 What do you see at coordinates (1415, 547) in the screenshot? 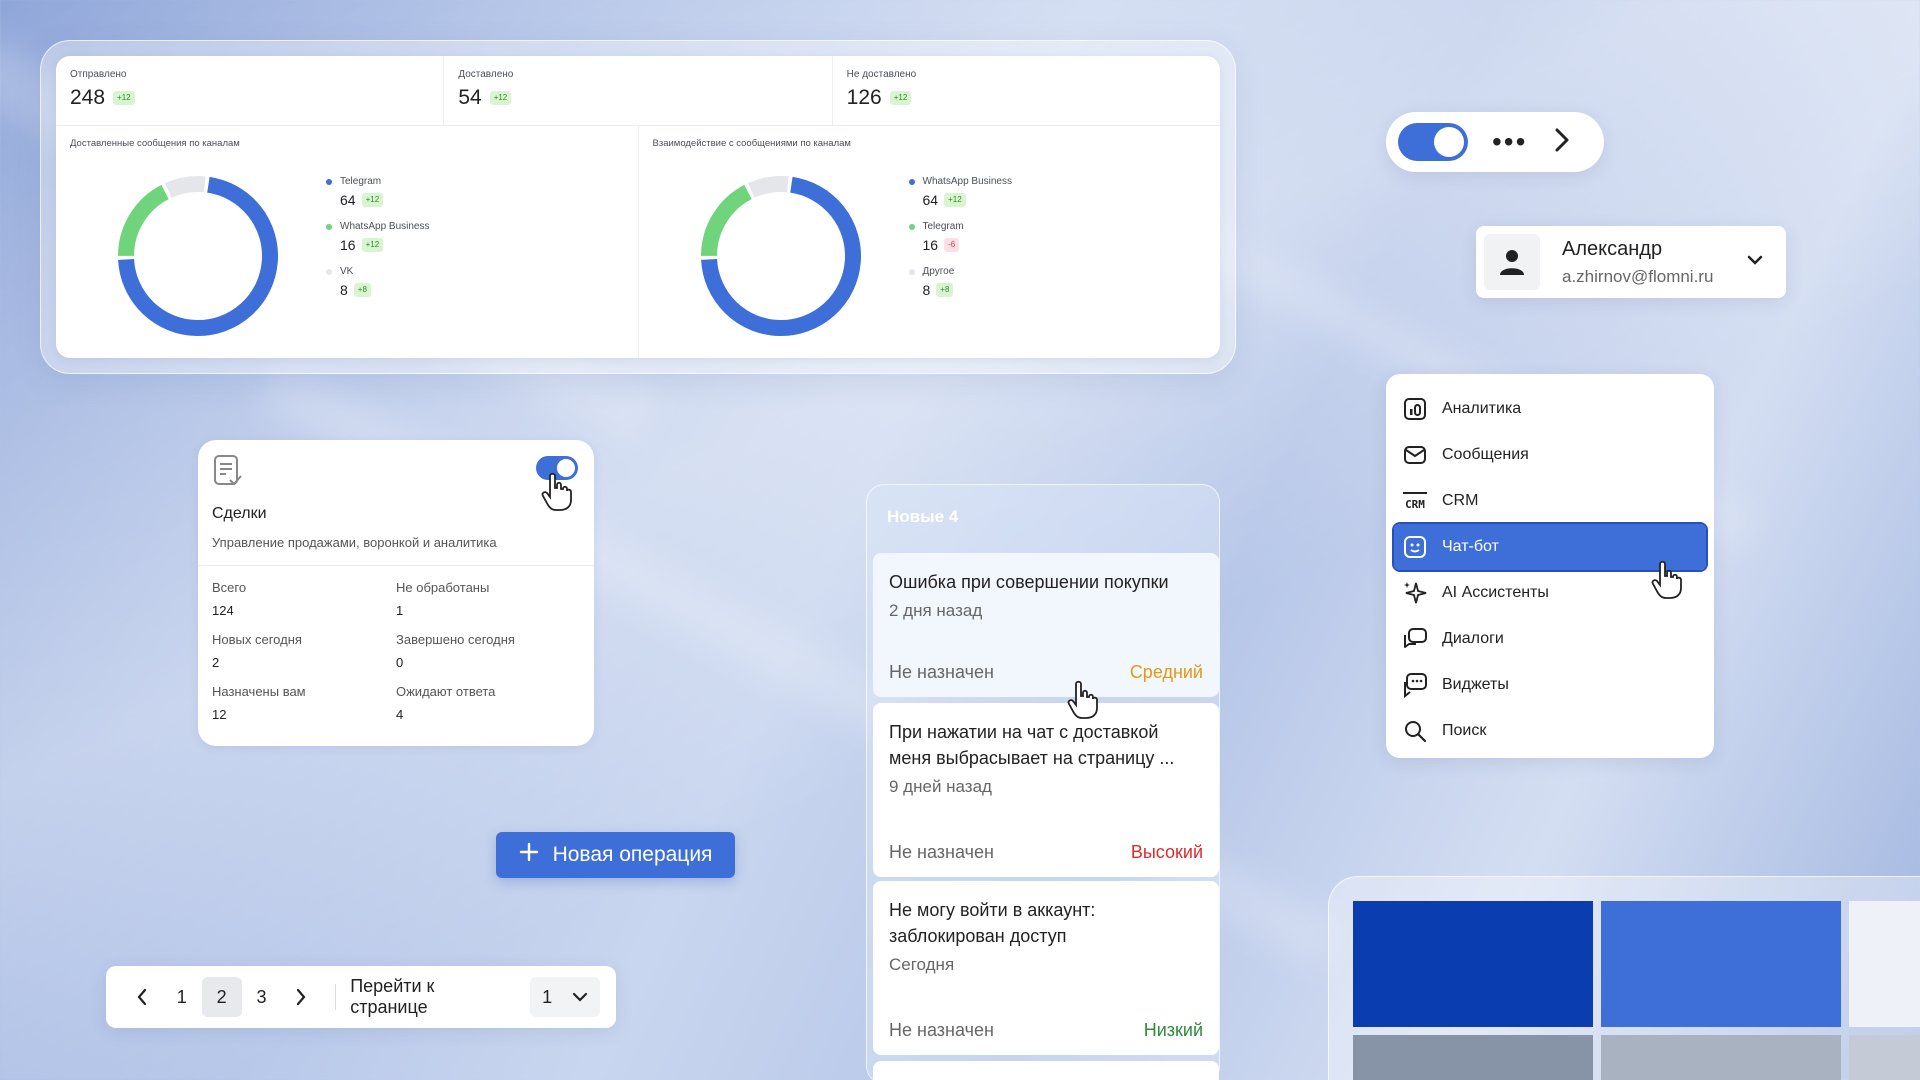
I see `chatbot-icon` at bounding box center [1415, 547].